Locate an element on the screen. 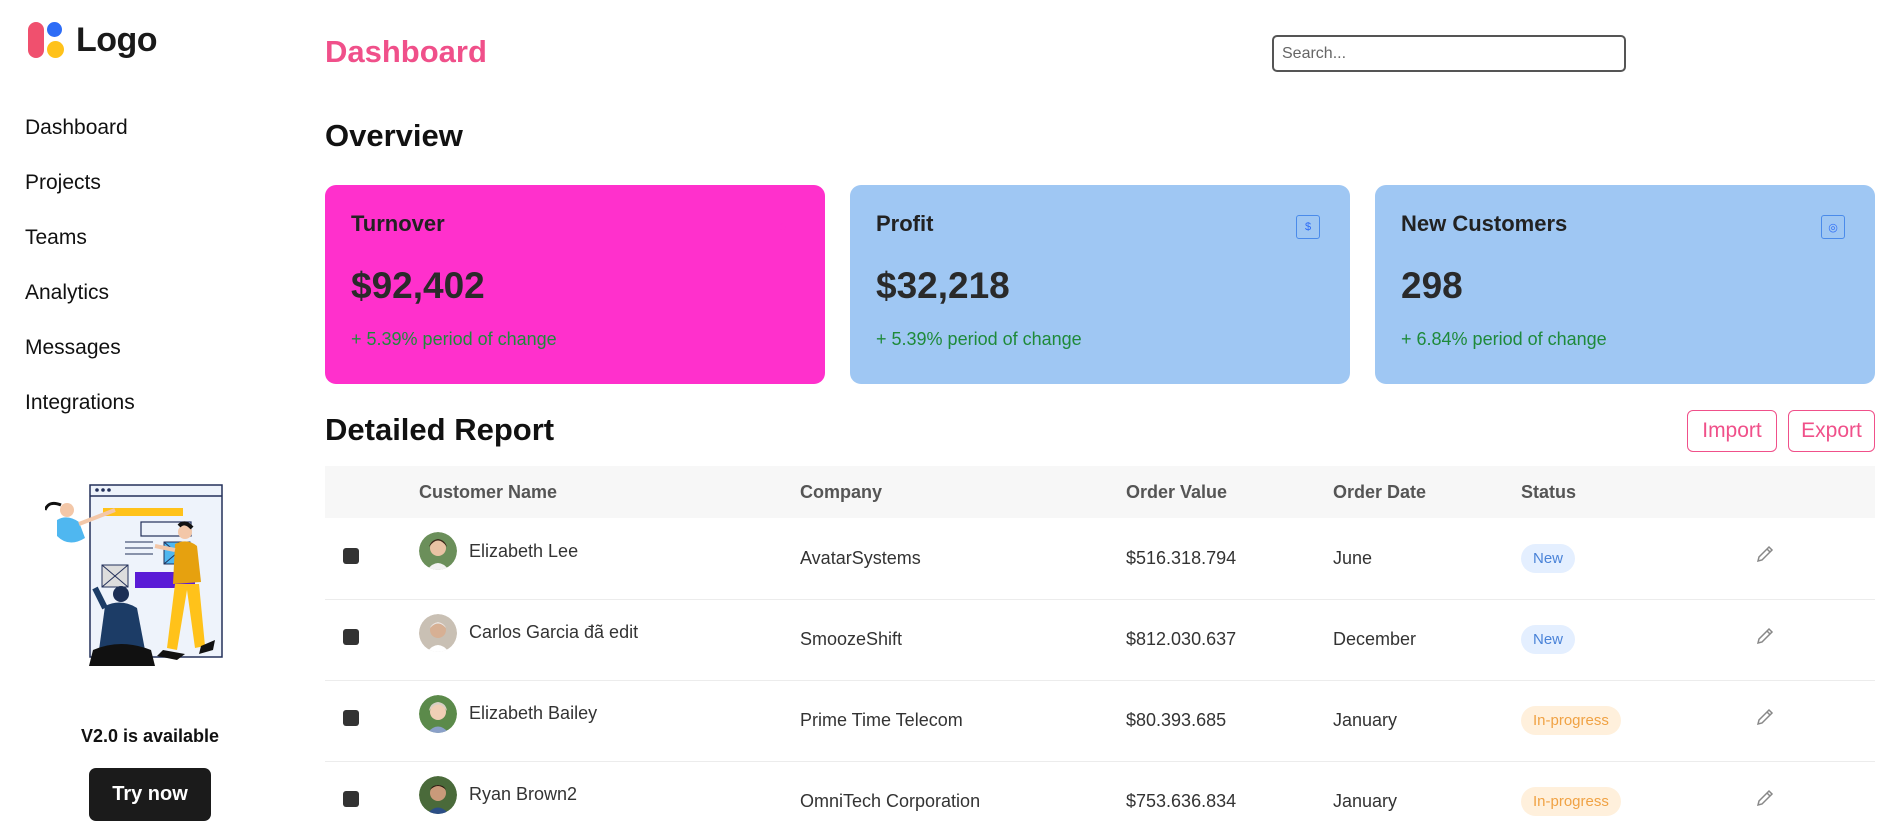 The height and width of the screenshot is (838, 1883). order-value: $80.393.685 is located at coordinates (1176, 720).